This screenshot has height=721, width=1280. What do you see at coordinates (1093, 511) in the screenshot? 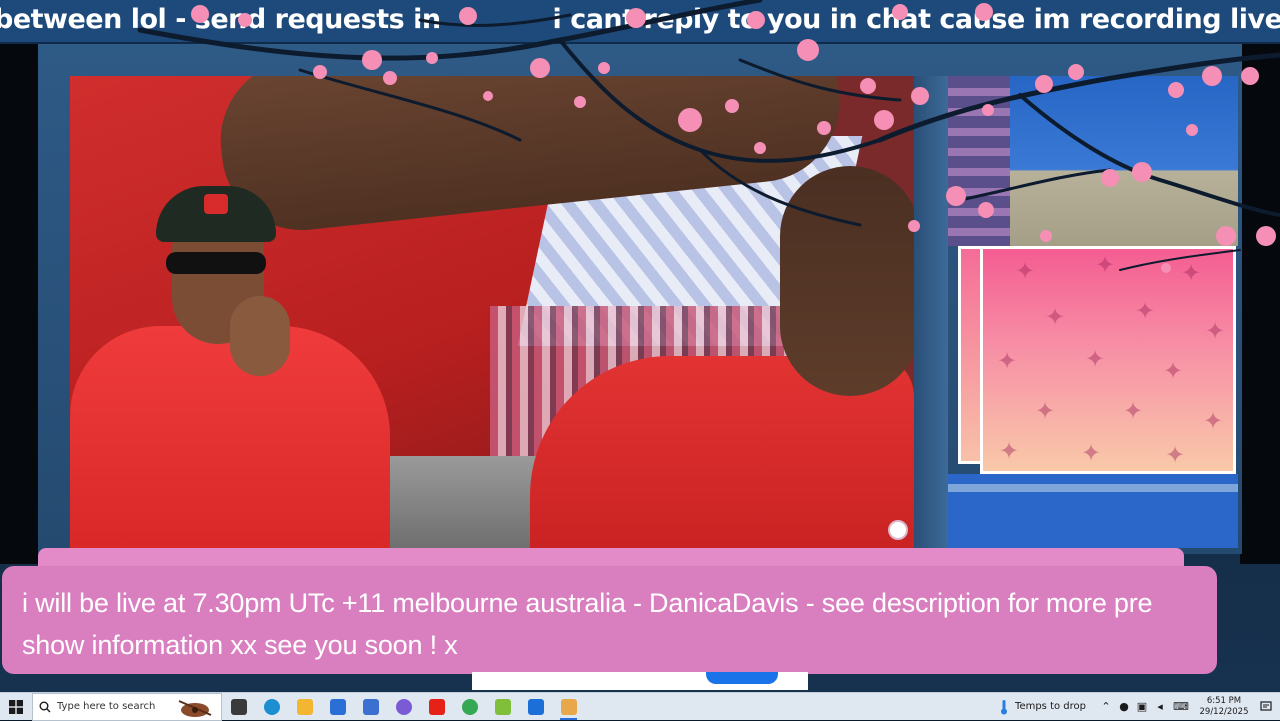
I see `side-lower-panel` at bounding box center [1093, 511].